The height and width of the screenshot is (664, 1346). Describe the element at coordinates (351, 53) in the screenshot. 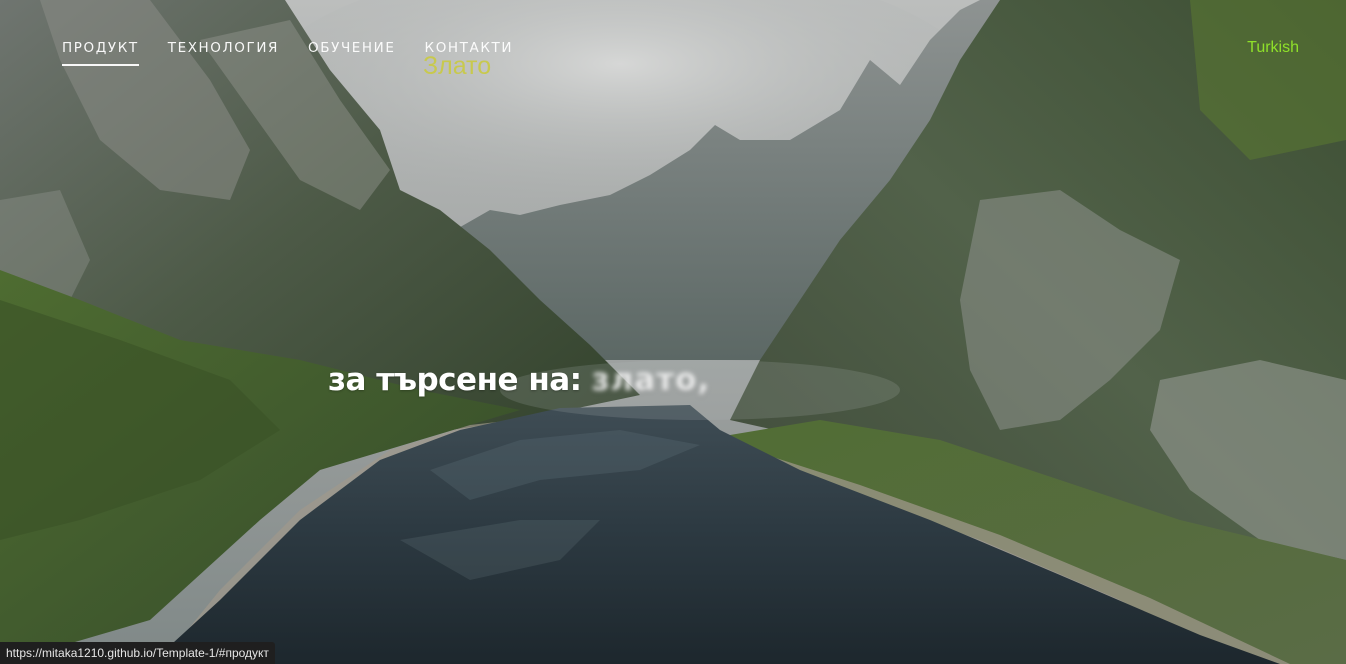

I see `nav-item-training: ОБУЧЕНИЕ` at that location.